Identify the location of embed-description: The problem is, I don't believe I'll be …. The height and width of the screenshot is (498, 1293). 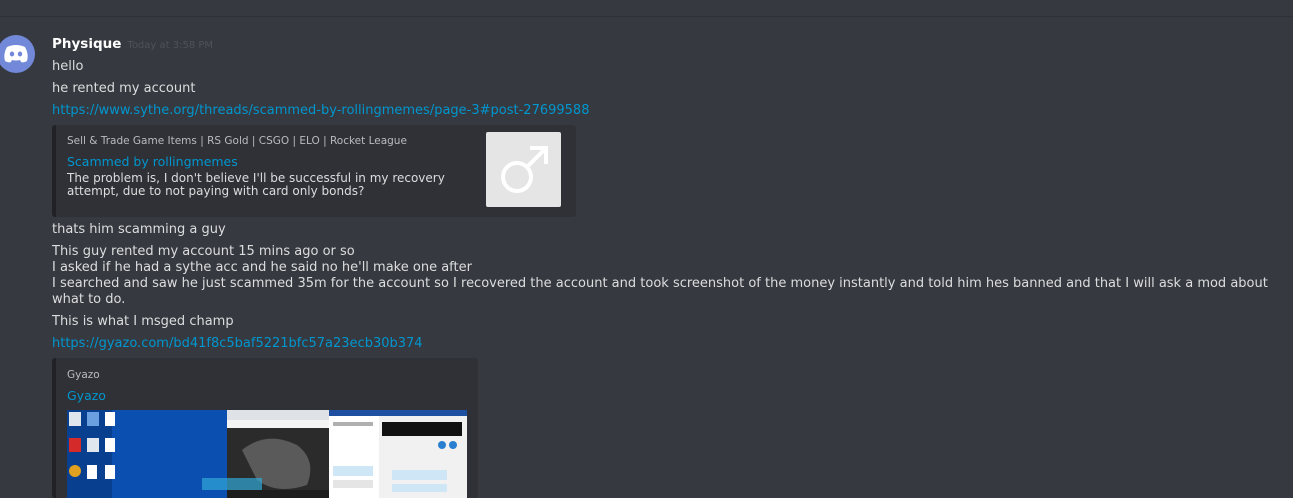
(256, 184).